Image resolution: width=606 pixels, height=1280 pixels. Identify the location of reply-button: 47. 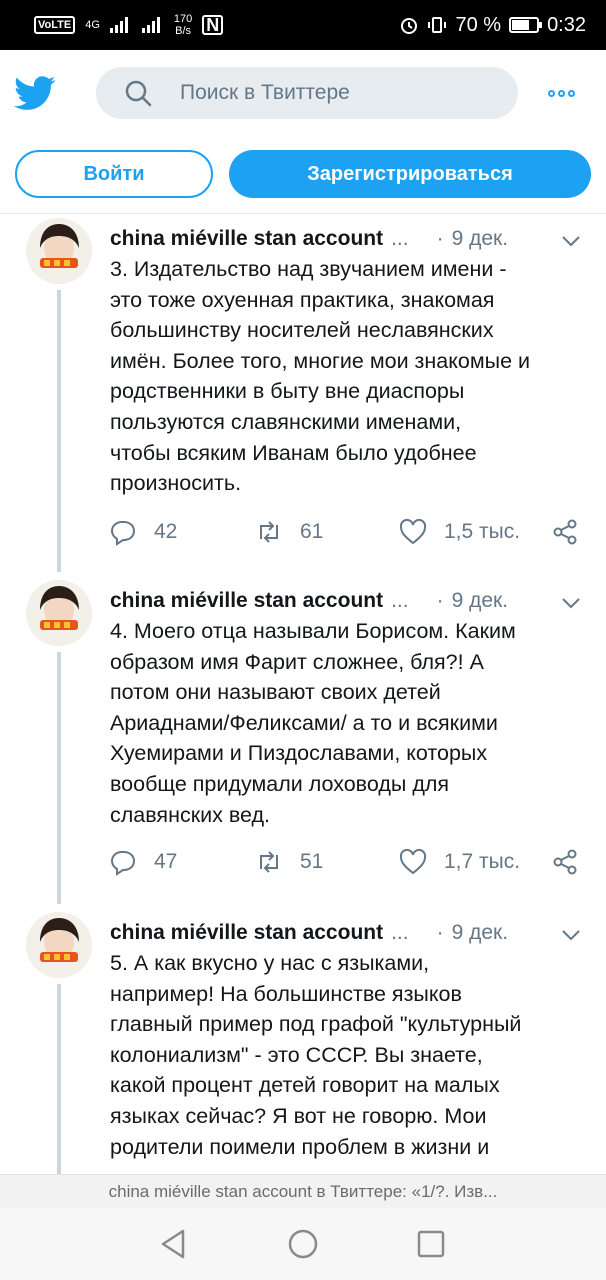
(142, 862).